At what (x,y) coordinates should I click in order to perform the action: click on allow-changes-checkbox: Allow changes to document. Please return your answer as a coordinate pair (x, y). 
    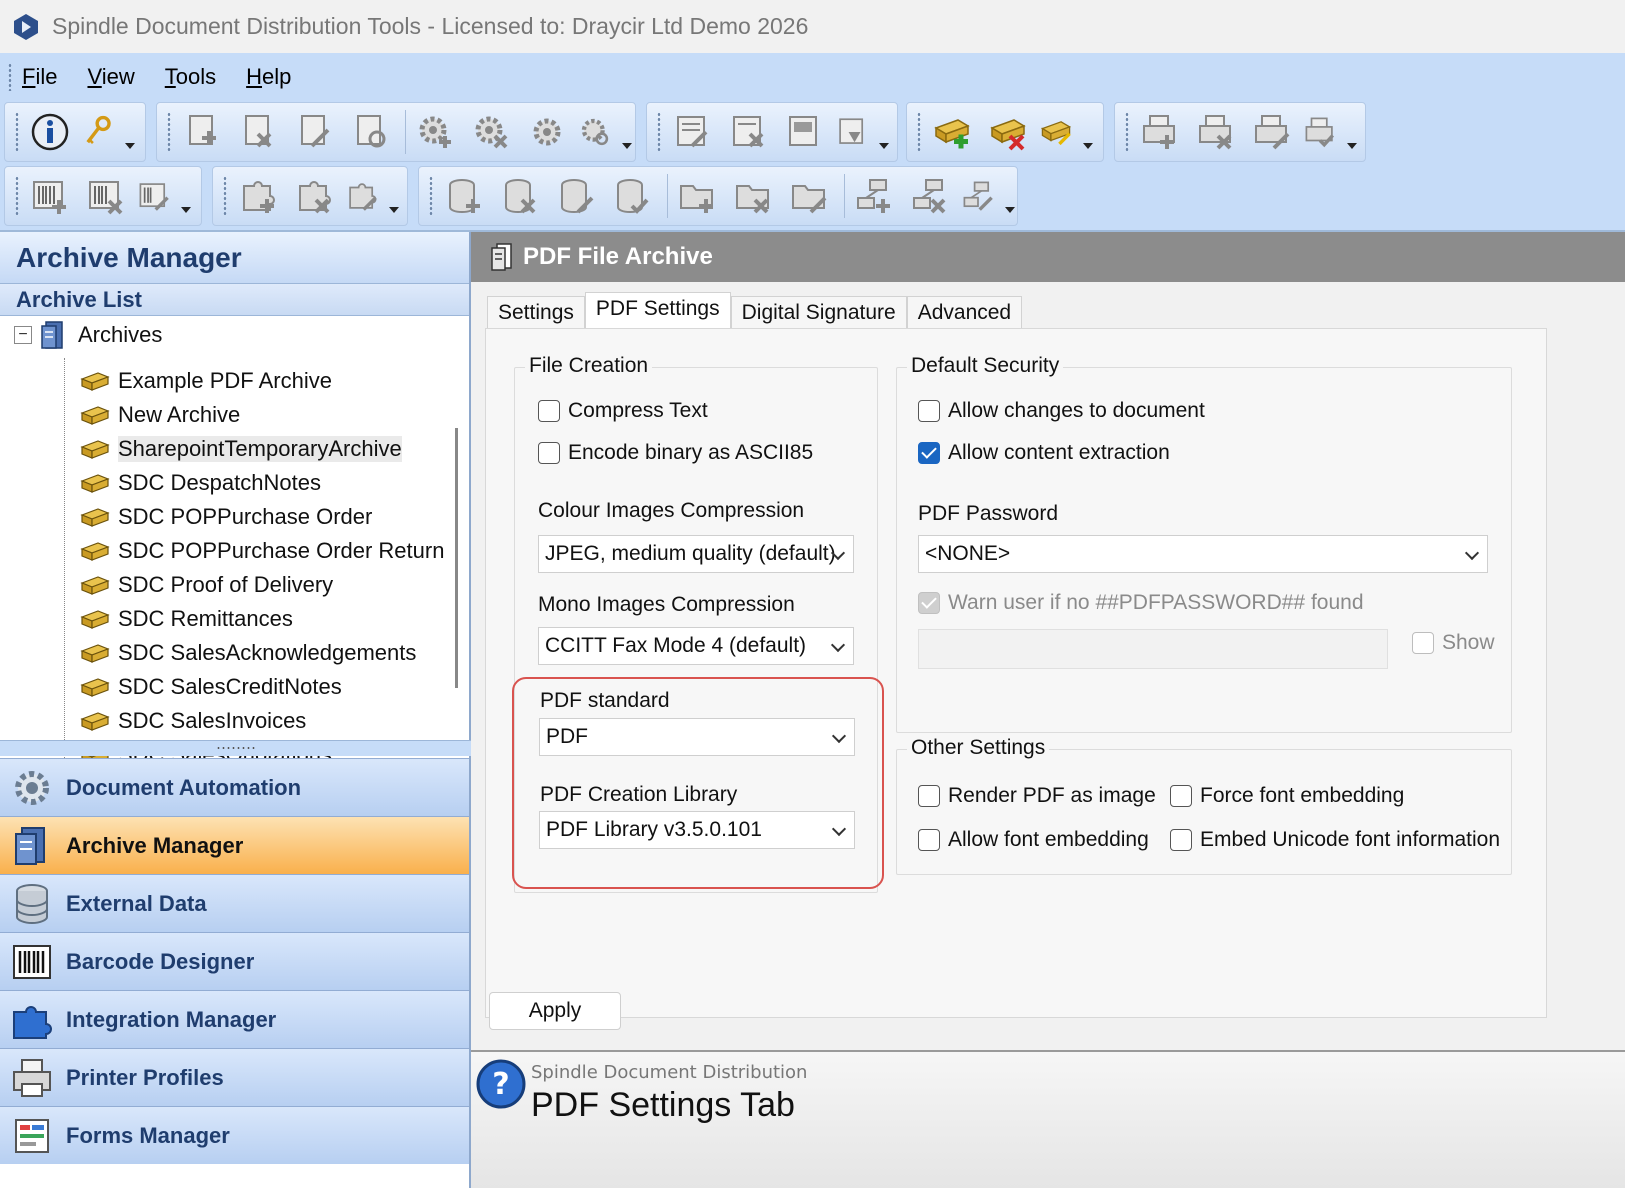
    Looking at the image, I should click on (1061, 411).